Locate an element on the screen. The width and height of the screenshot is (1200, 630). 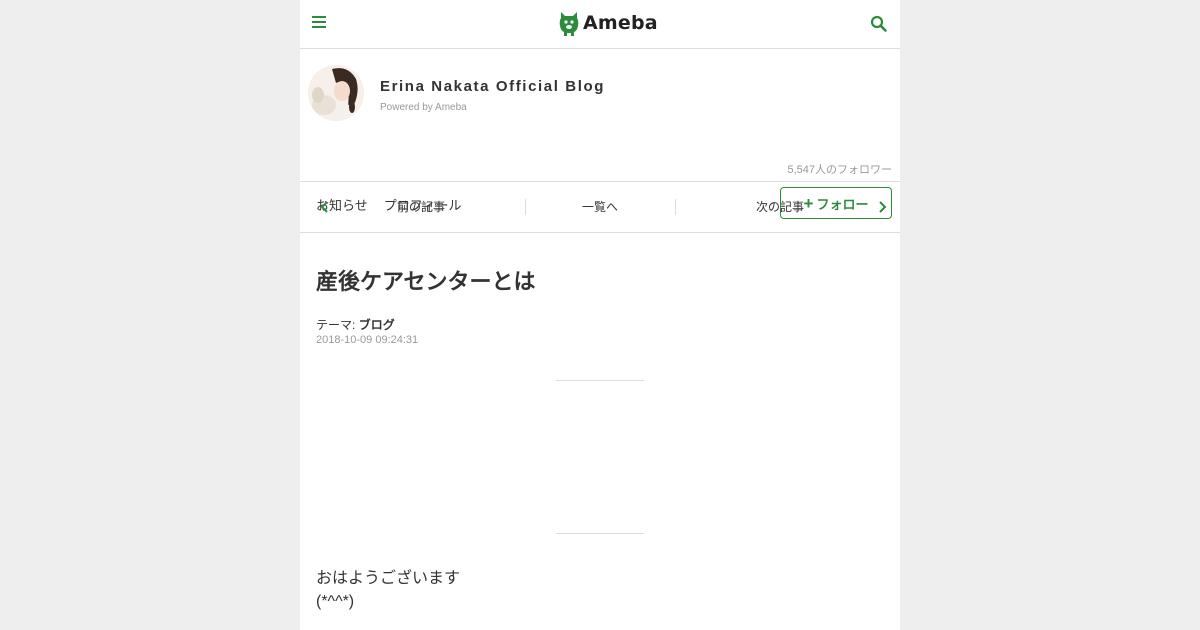
ad-divider-bottom is located at coordinates (600, 533).